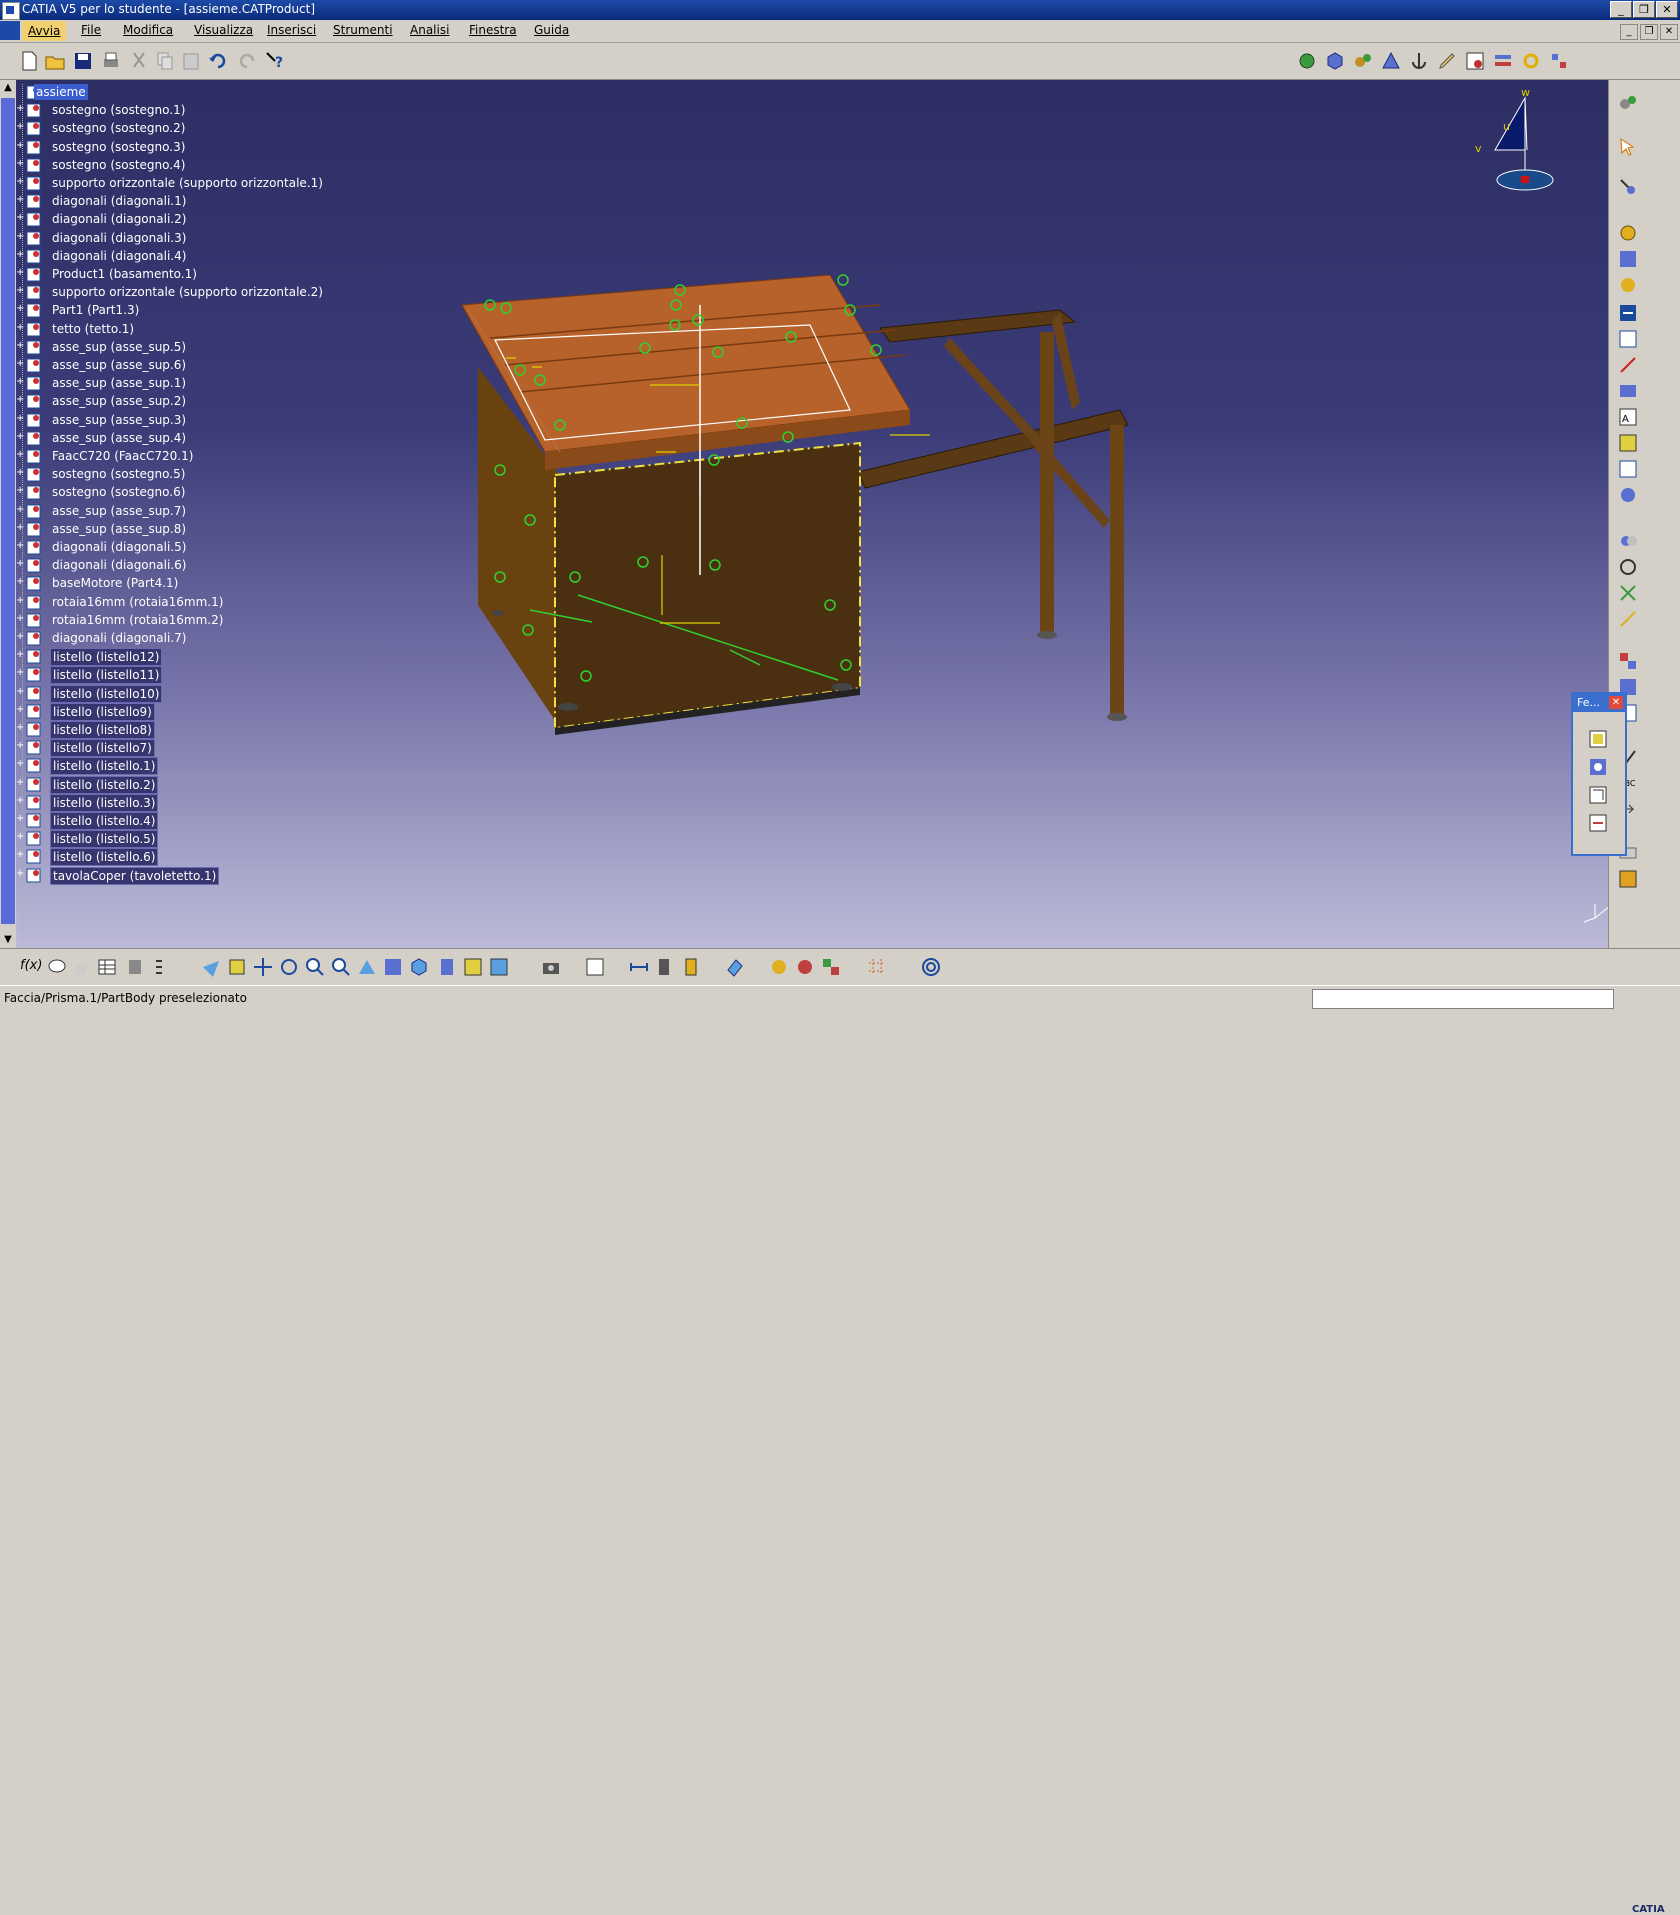 The image size is (1680, 1915). I want to click on close-button: ✕, so click(1667, 9).